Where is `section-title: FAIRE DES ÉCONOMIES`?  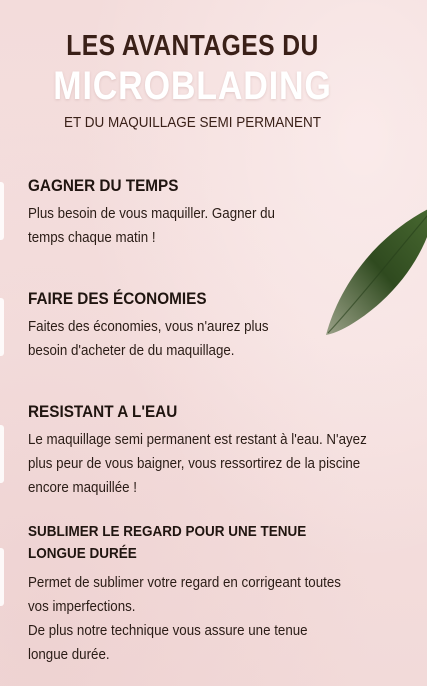
section-title: FAIRE DES ÉCONOMIES is located at coordinates (117, 298).